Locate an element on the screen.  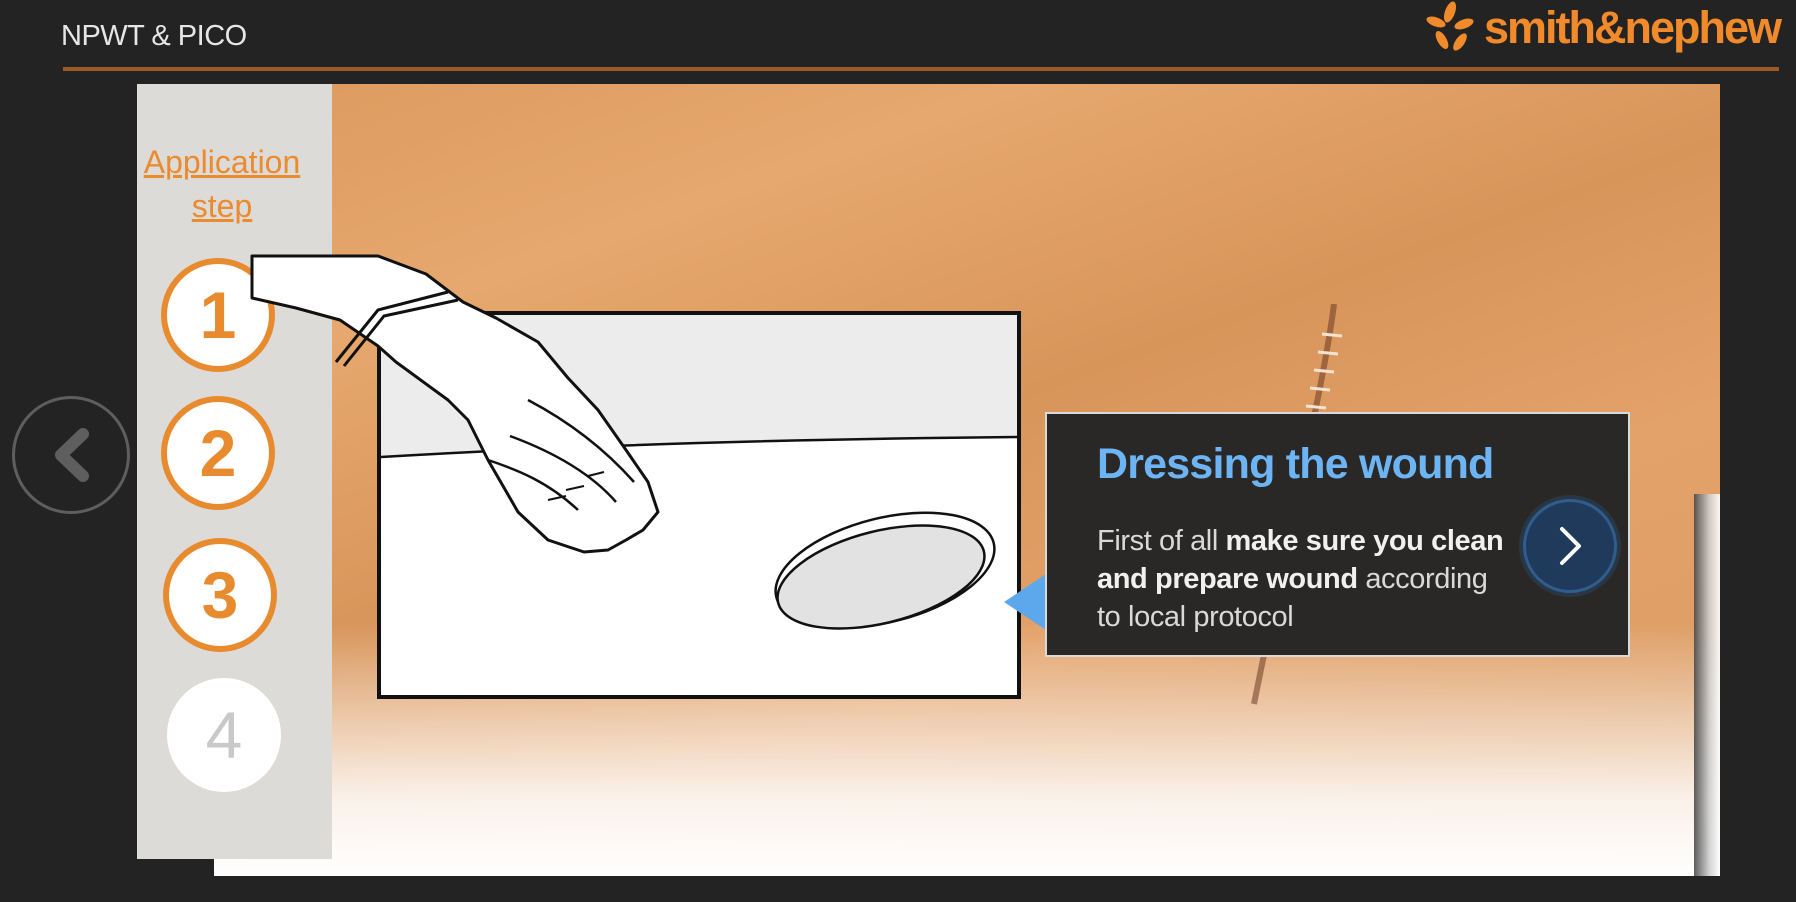
instruction-body-prefix: First of all is located at coordinates (1161, 541).